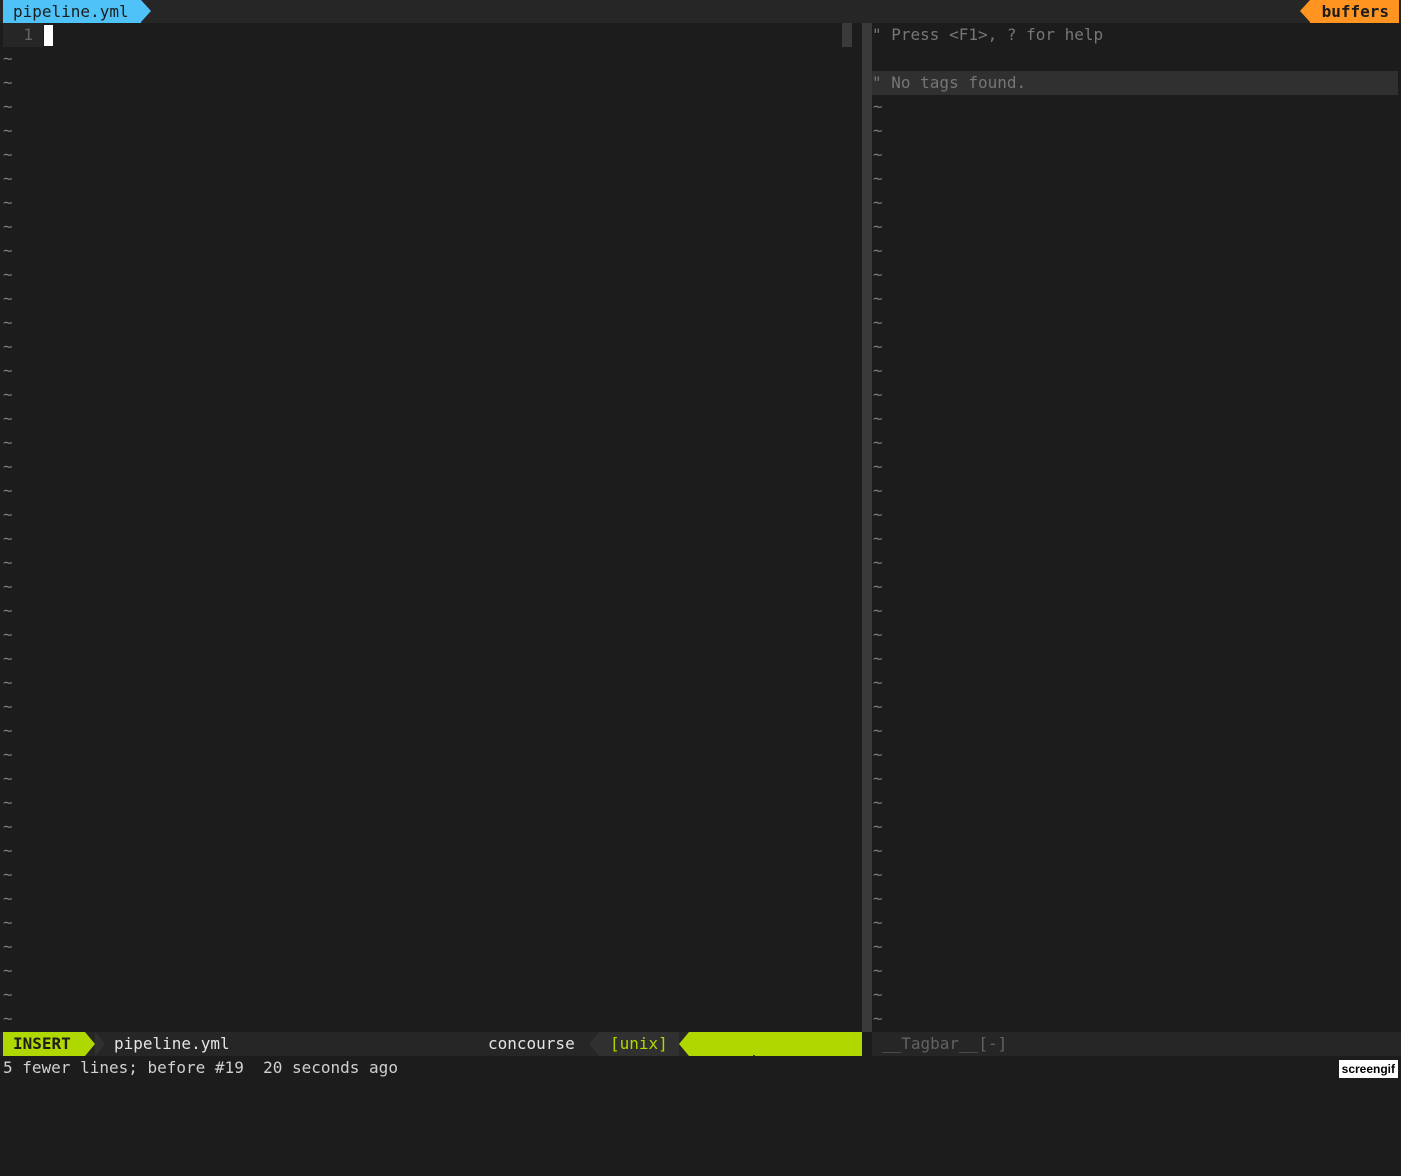  I want to click on tab-file-label: pipeline.yml, so click(71, 11).